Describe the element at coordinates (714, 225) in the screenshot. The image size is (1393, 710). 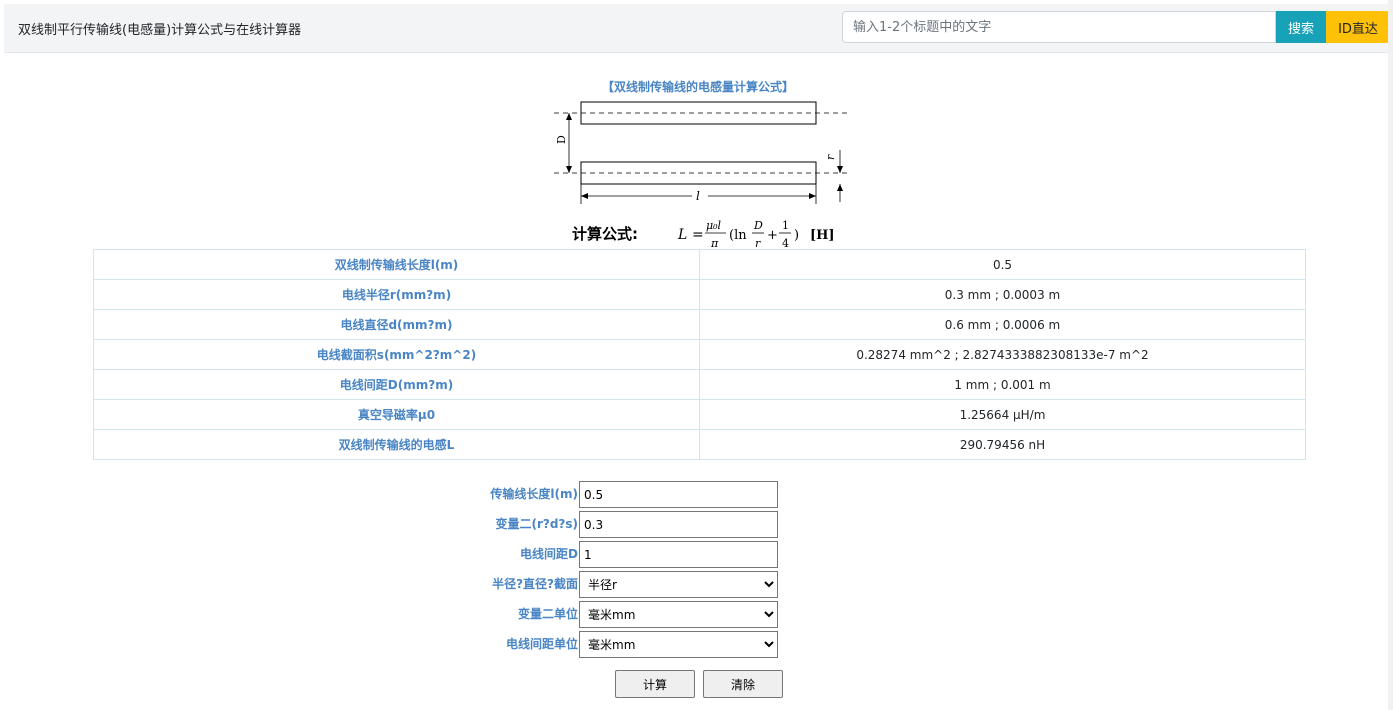
I see `formula-numerator: μ₀l` at that location.